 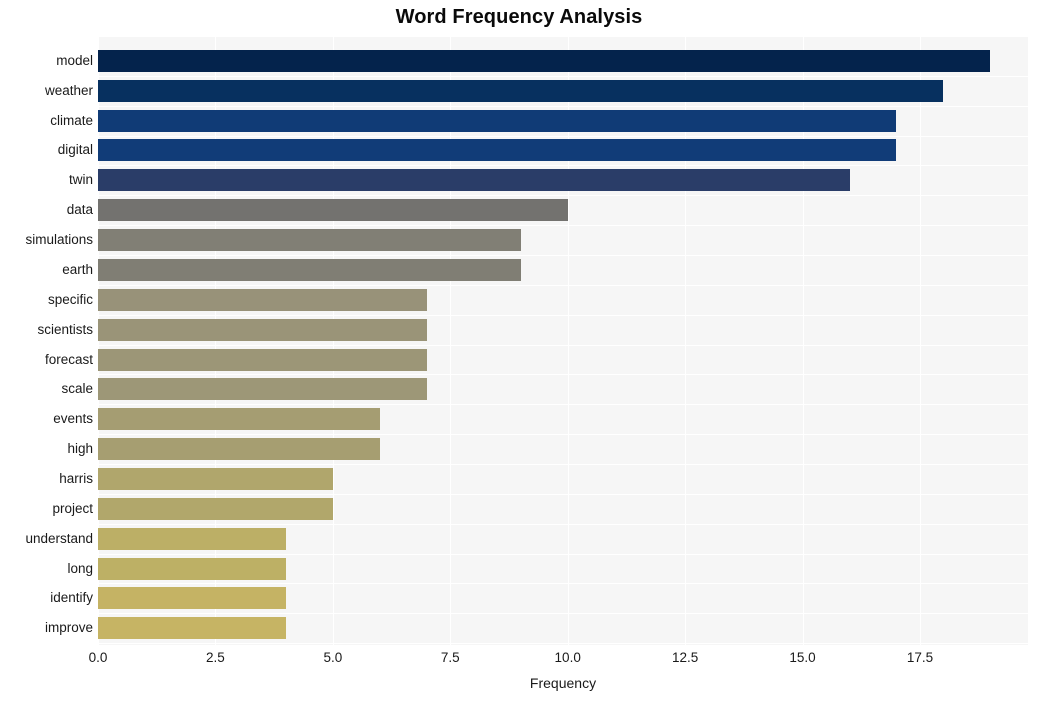 I want to click on y-axis-label-forecast: forecast, so click(x=68, y=359).